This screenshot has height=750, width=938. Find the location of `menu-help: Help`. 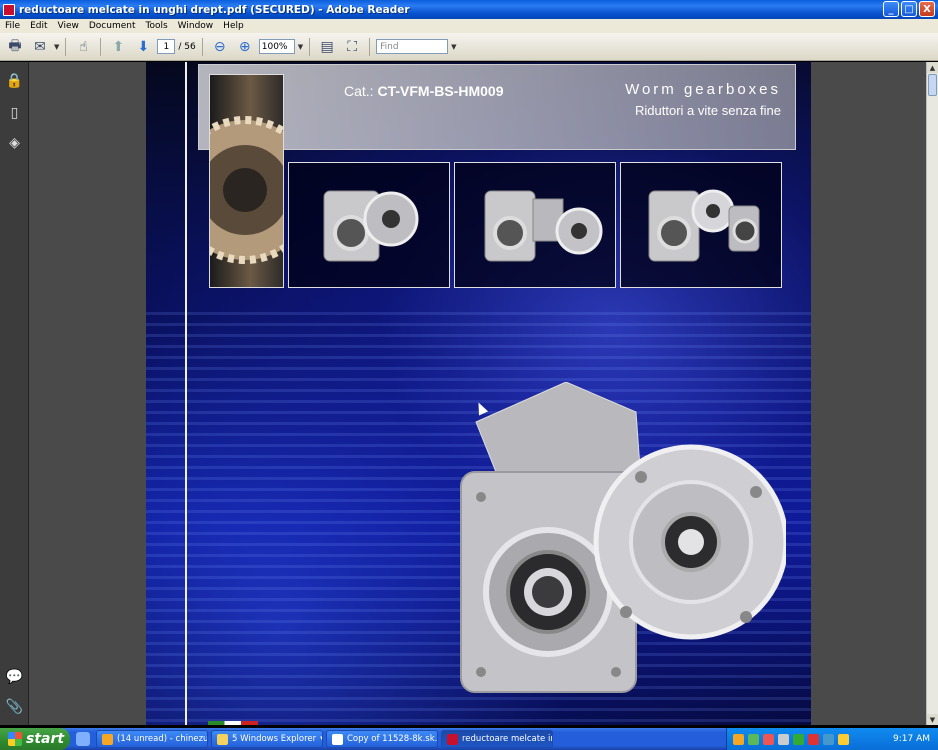

menu-help: Help is located at coordinates (233, 26).